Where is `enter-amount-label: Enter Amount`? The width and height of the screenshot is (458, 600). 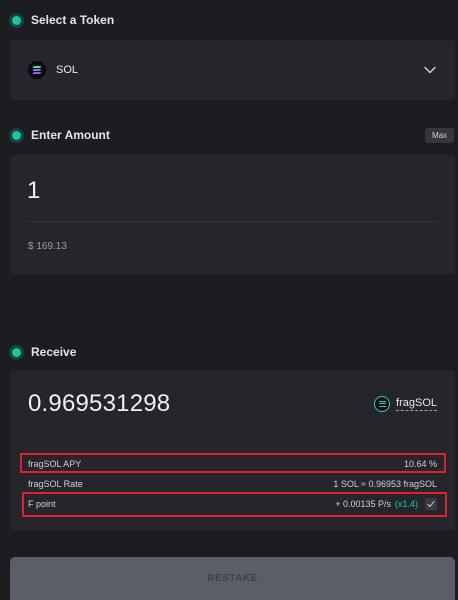
enter-amount-label: Enter Amount is located at coordinates (70, 135).